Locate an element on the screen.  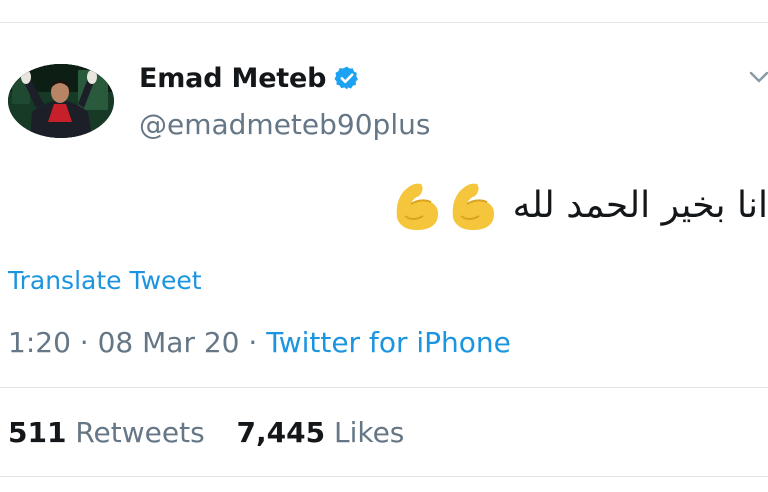
verified-badge-icon is located at coordinates (346, 78).